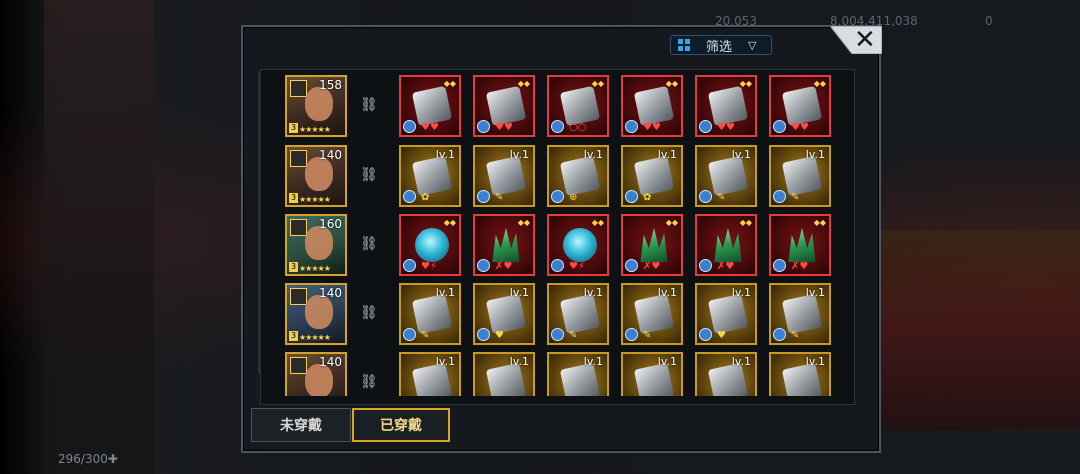 This screenshot has width=1080, height=474. I want to click on hero-row: 1403★★★★★ ⛓ lv.1 lv.1 lv.1 lv.1 lv.1 lv.1, so click(565, 374).